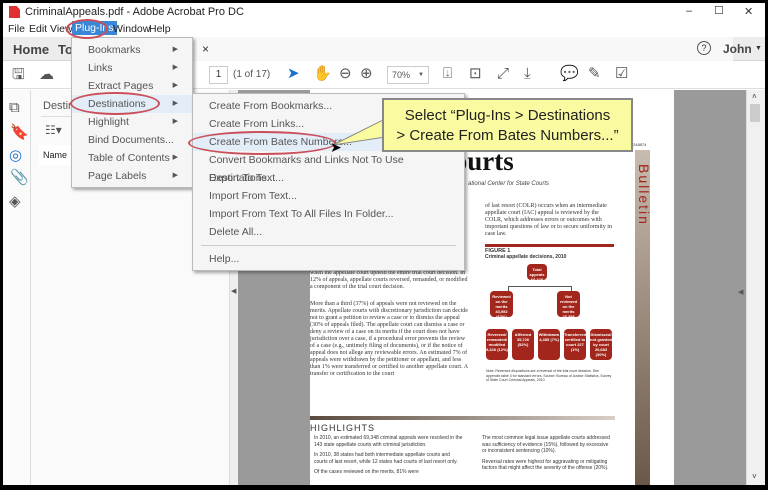 The width and height of the screenshot is (768, 490). I want to click on page-fit-icon: ⍗, so click(447, 74).